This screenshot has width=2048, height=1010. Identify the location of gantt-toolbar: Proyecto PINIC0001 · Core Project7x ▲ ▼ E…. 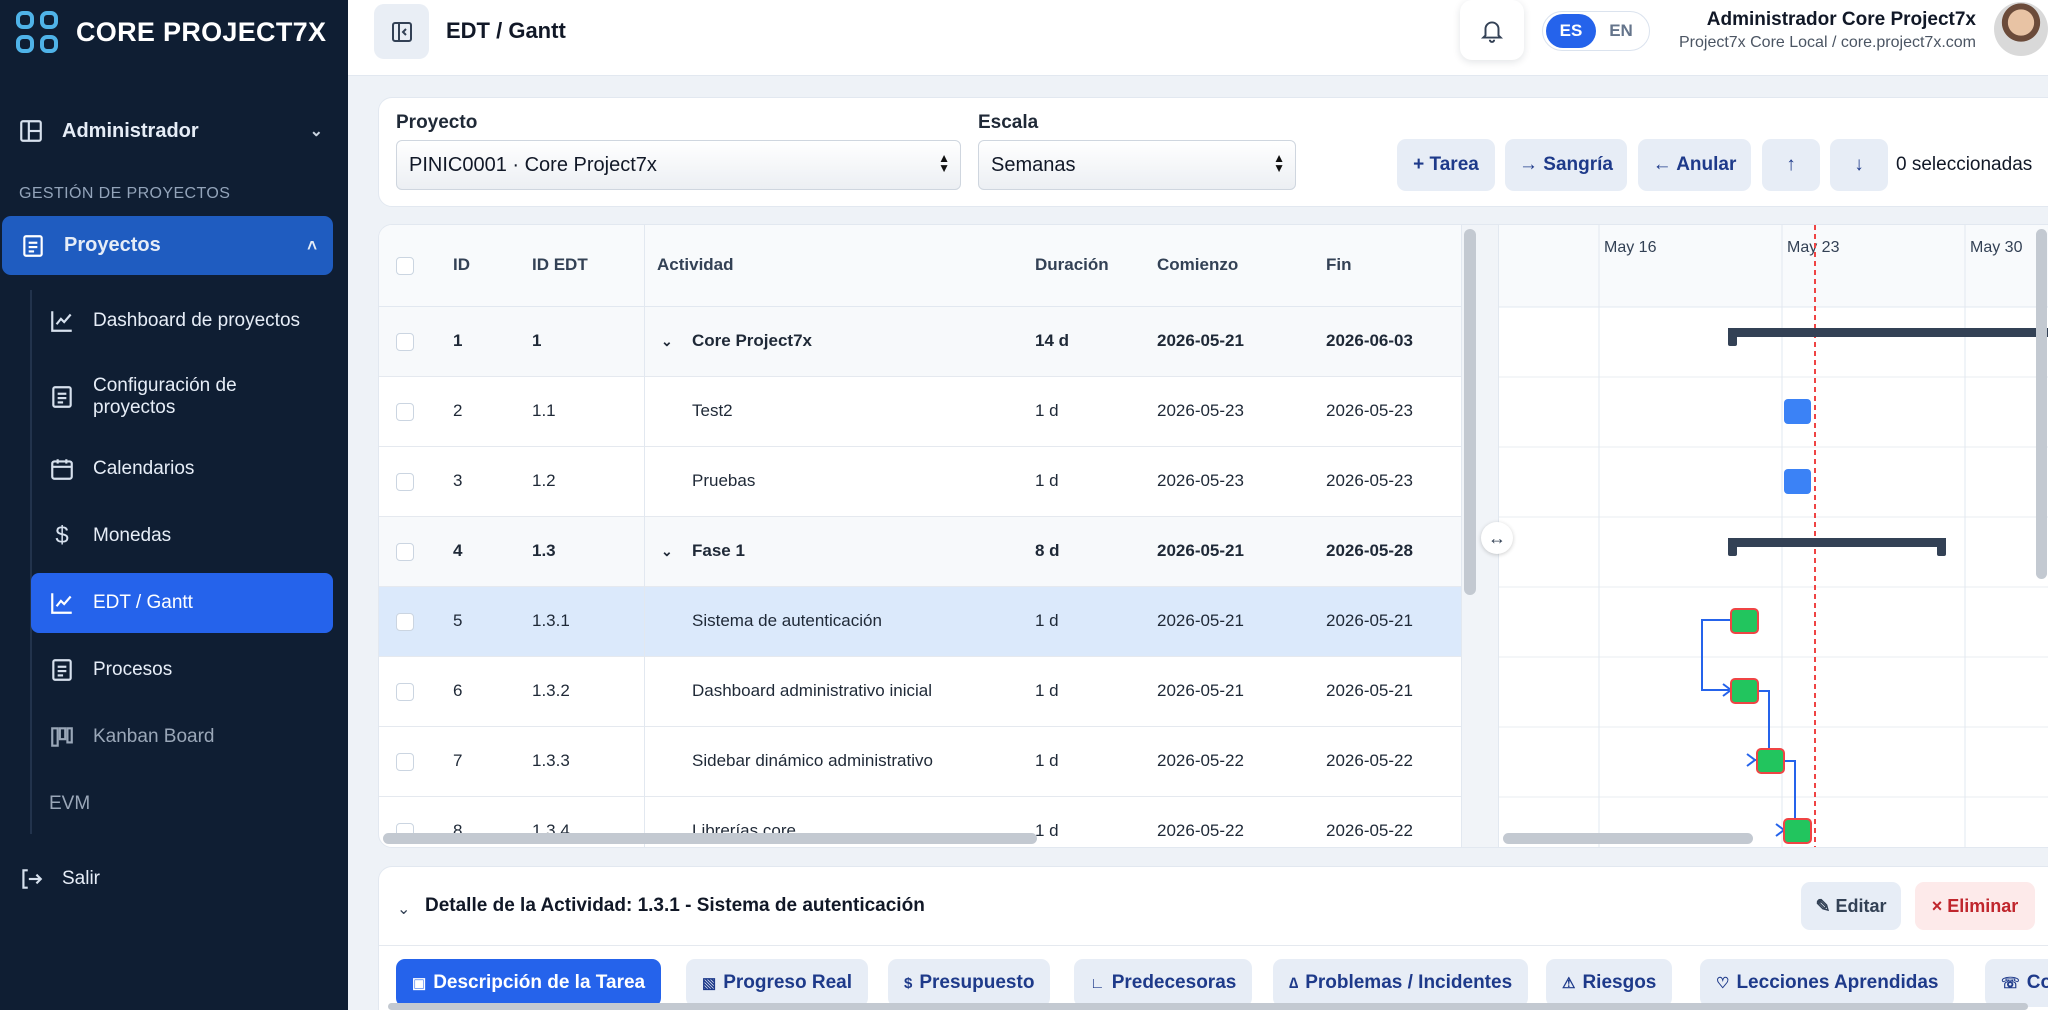
(1213, 152).